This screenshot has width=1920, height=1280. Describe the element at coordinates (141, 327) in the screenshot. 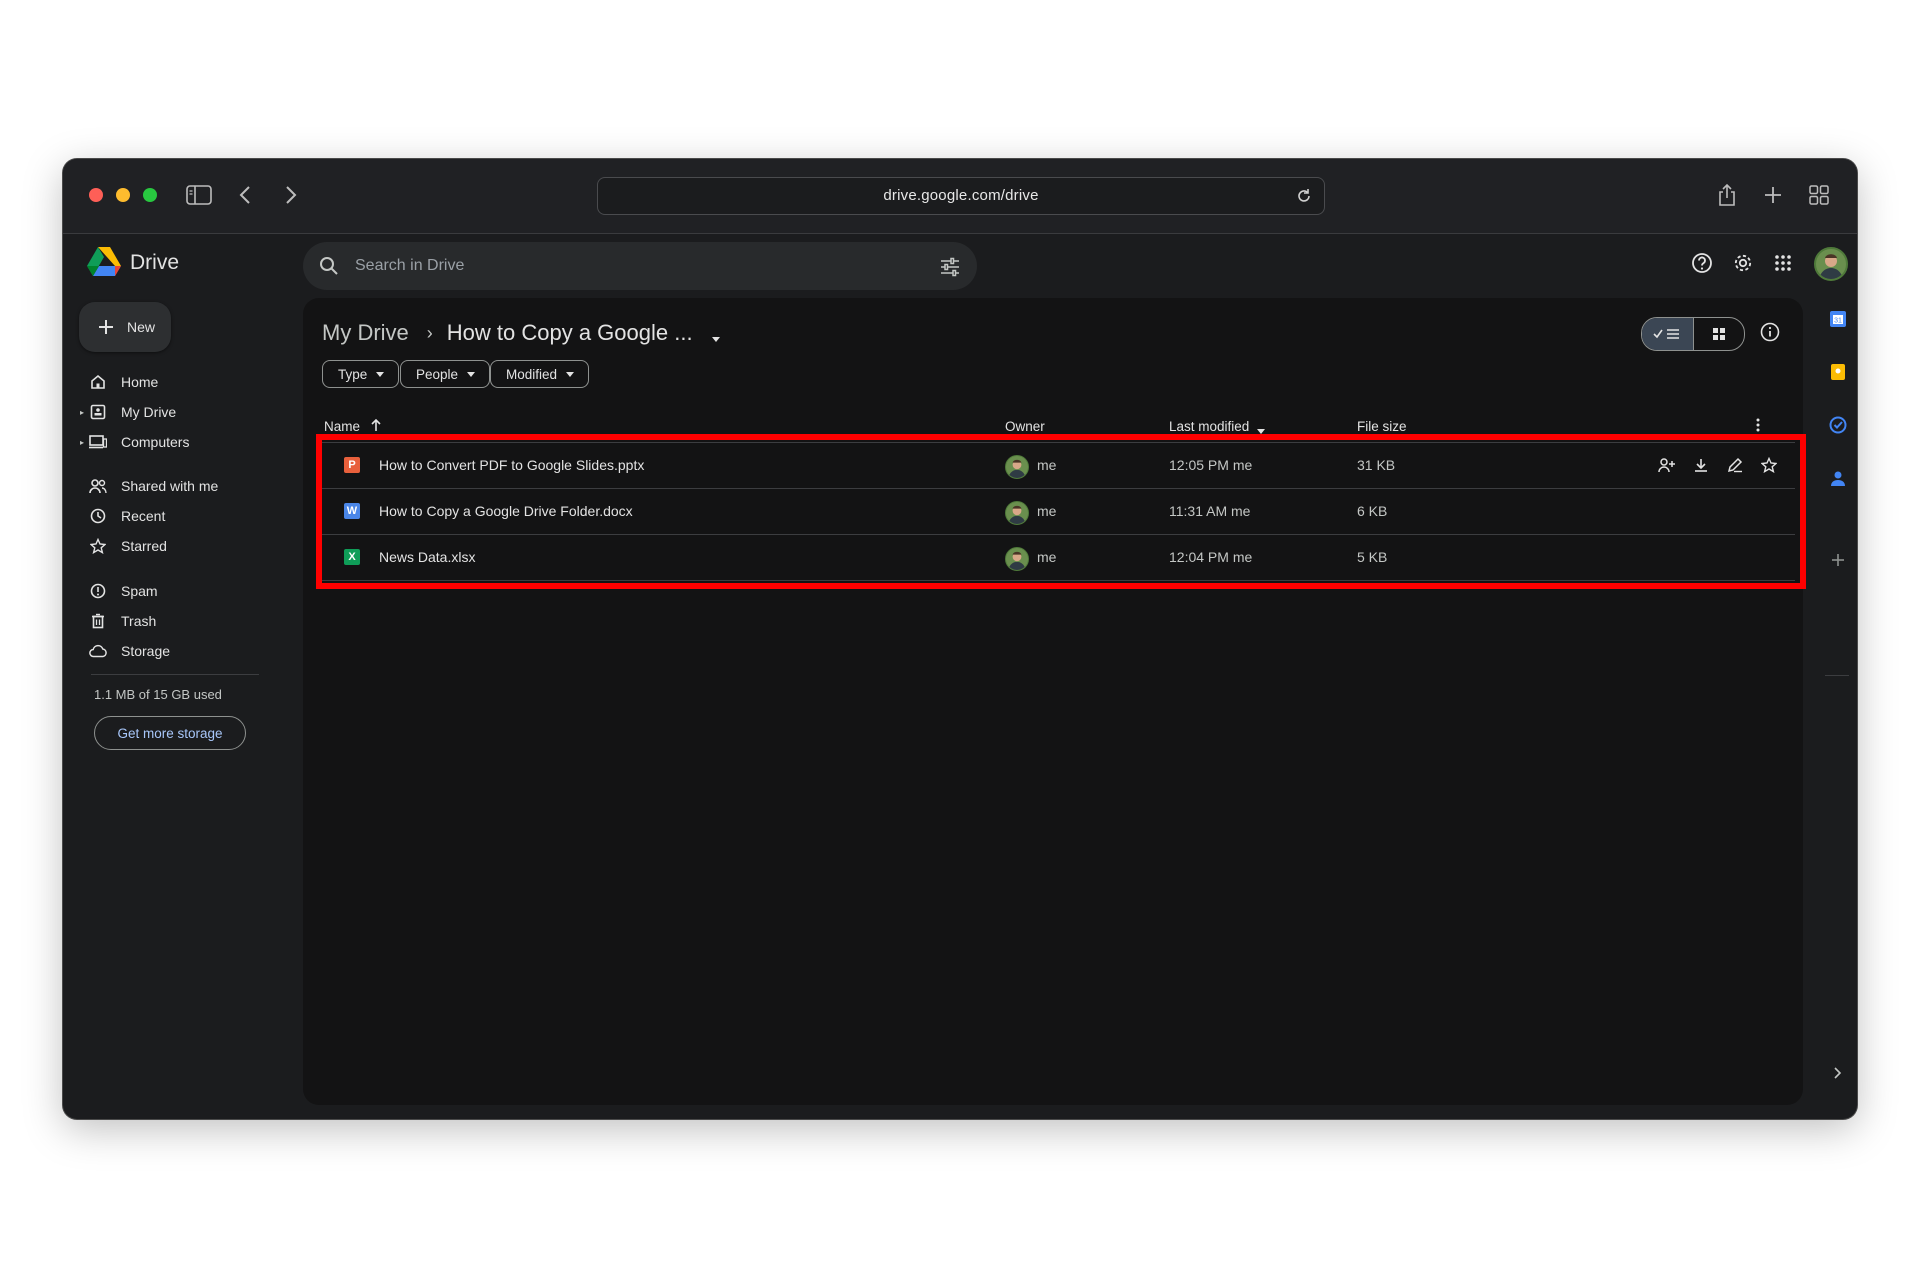

I see `new-button-label: New` at that location.